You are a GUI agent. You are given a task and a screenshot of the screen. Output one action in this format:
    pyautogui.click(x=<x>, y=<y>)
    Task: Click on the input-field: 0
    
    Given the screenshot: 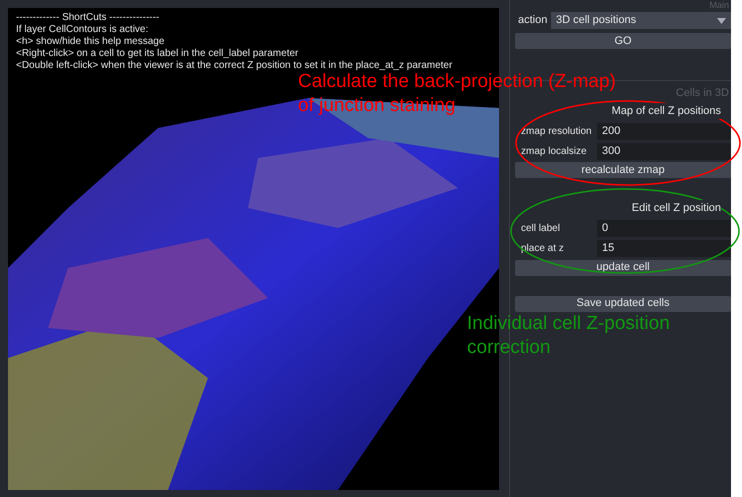 What is the action you would take?
    pyautogui.click(x=664, y=228)
    